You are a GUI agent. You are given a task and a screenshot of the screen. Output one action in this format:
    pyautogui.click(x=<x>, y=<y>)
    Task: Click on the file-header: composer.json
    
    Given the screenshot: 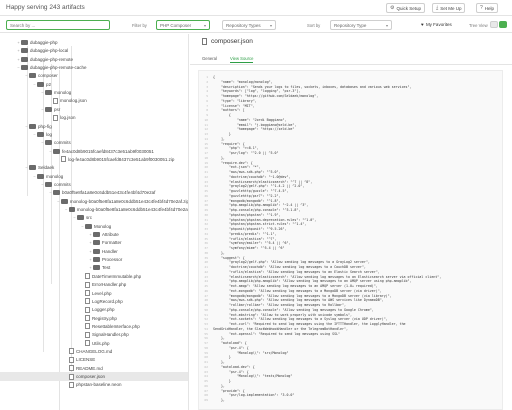 What is the action you would take?
    pyautogui.click(x=227, y=41)
    